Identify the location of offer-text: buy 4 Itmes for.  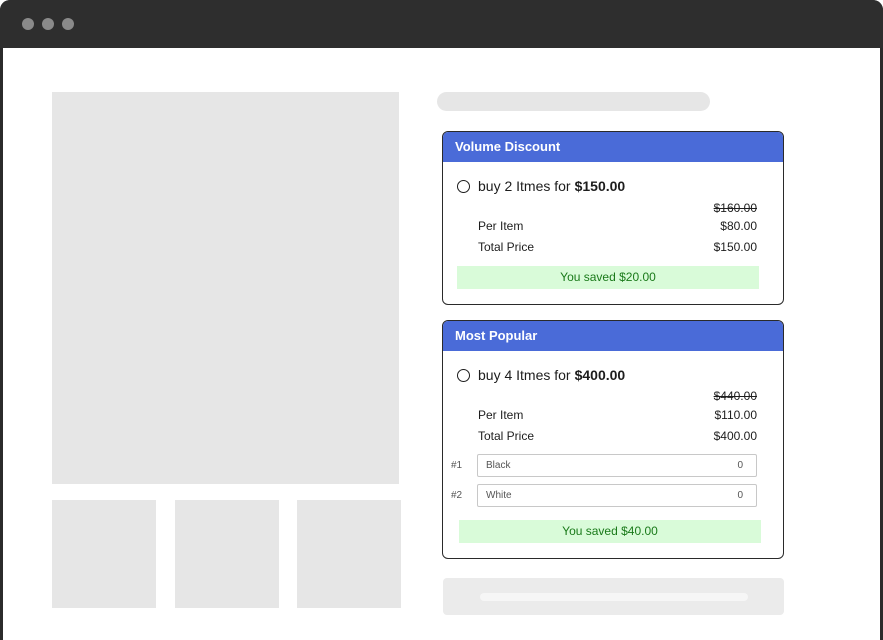
(524, 375).